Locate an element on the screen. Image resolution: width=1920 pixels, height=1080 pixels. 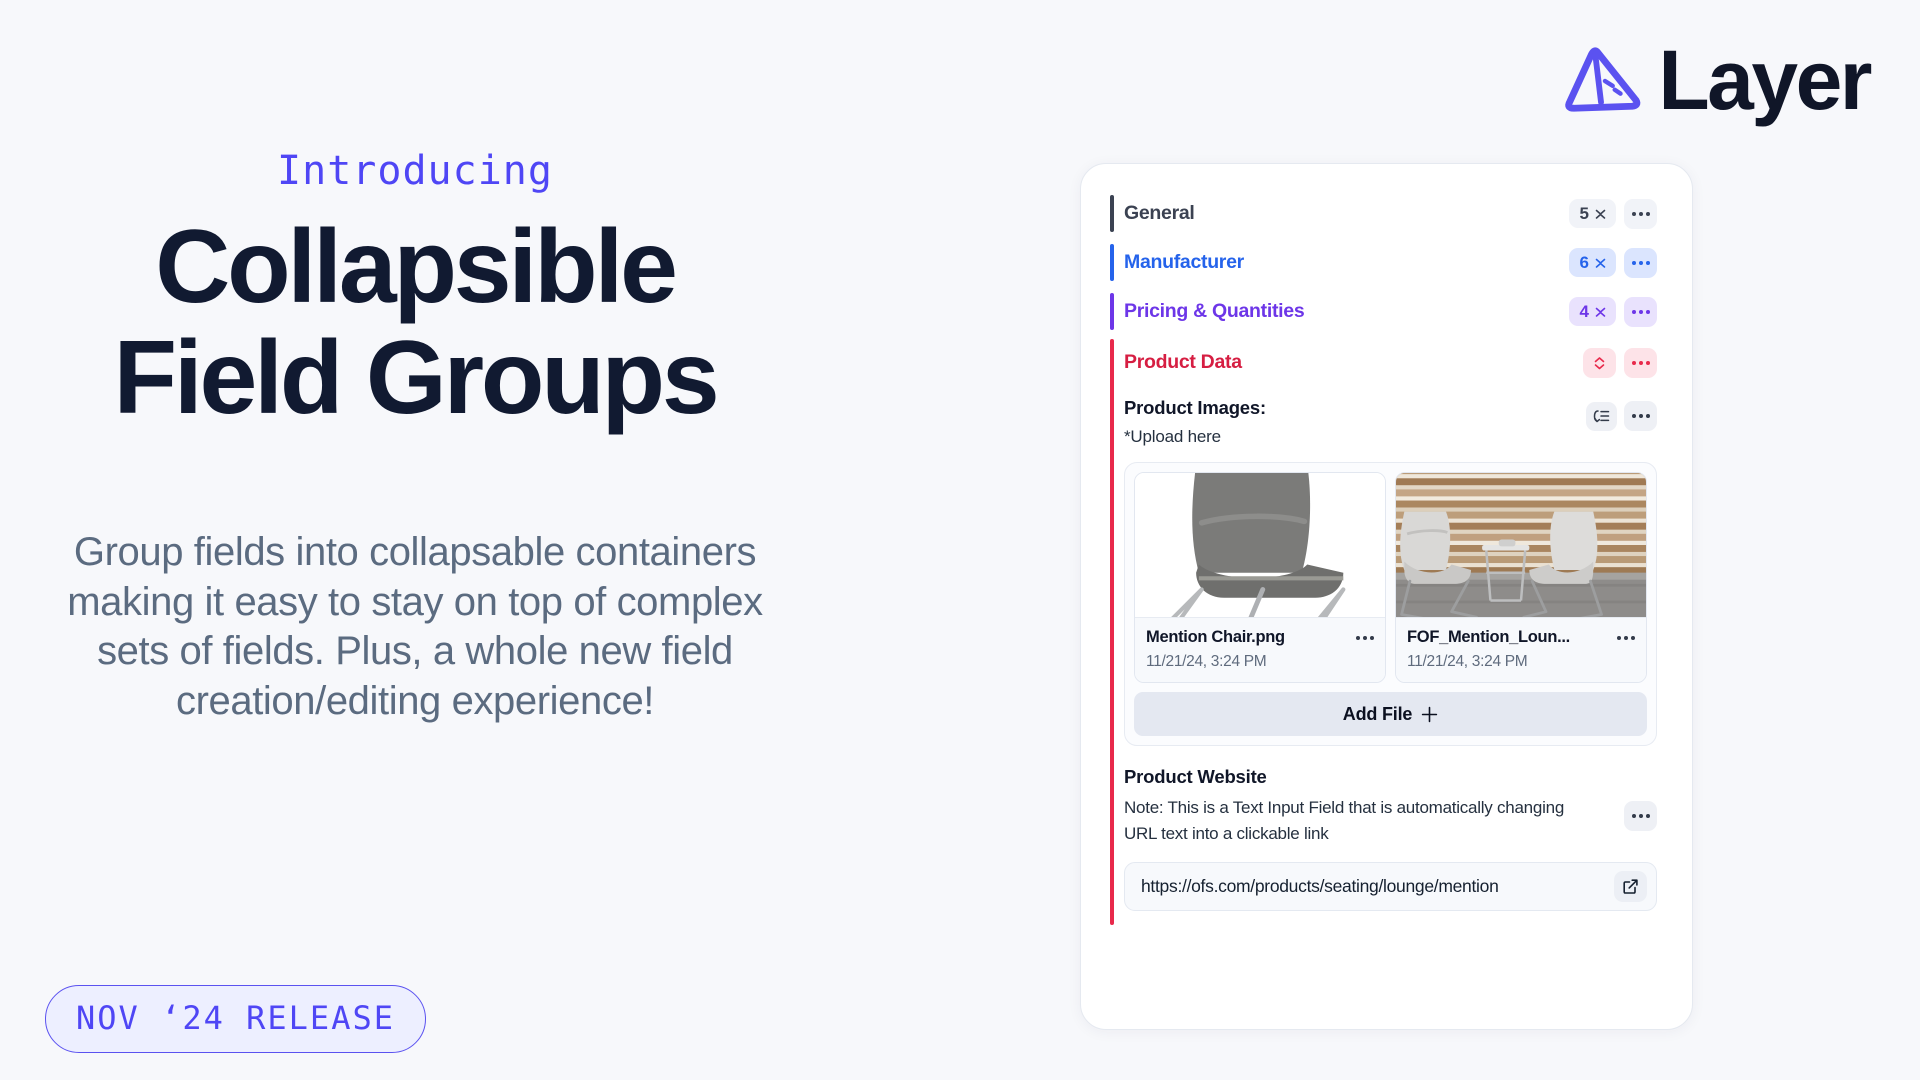
field-label: Product Website is located at coordinates (1195, 776).